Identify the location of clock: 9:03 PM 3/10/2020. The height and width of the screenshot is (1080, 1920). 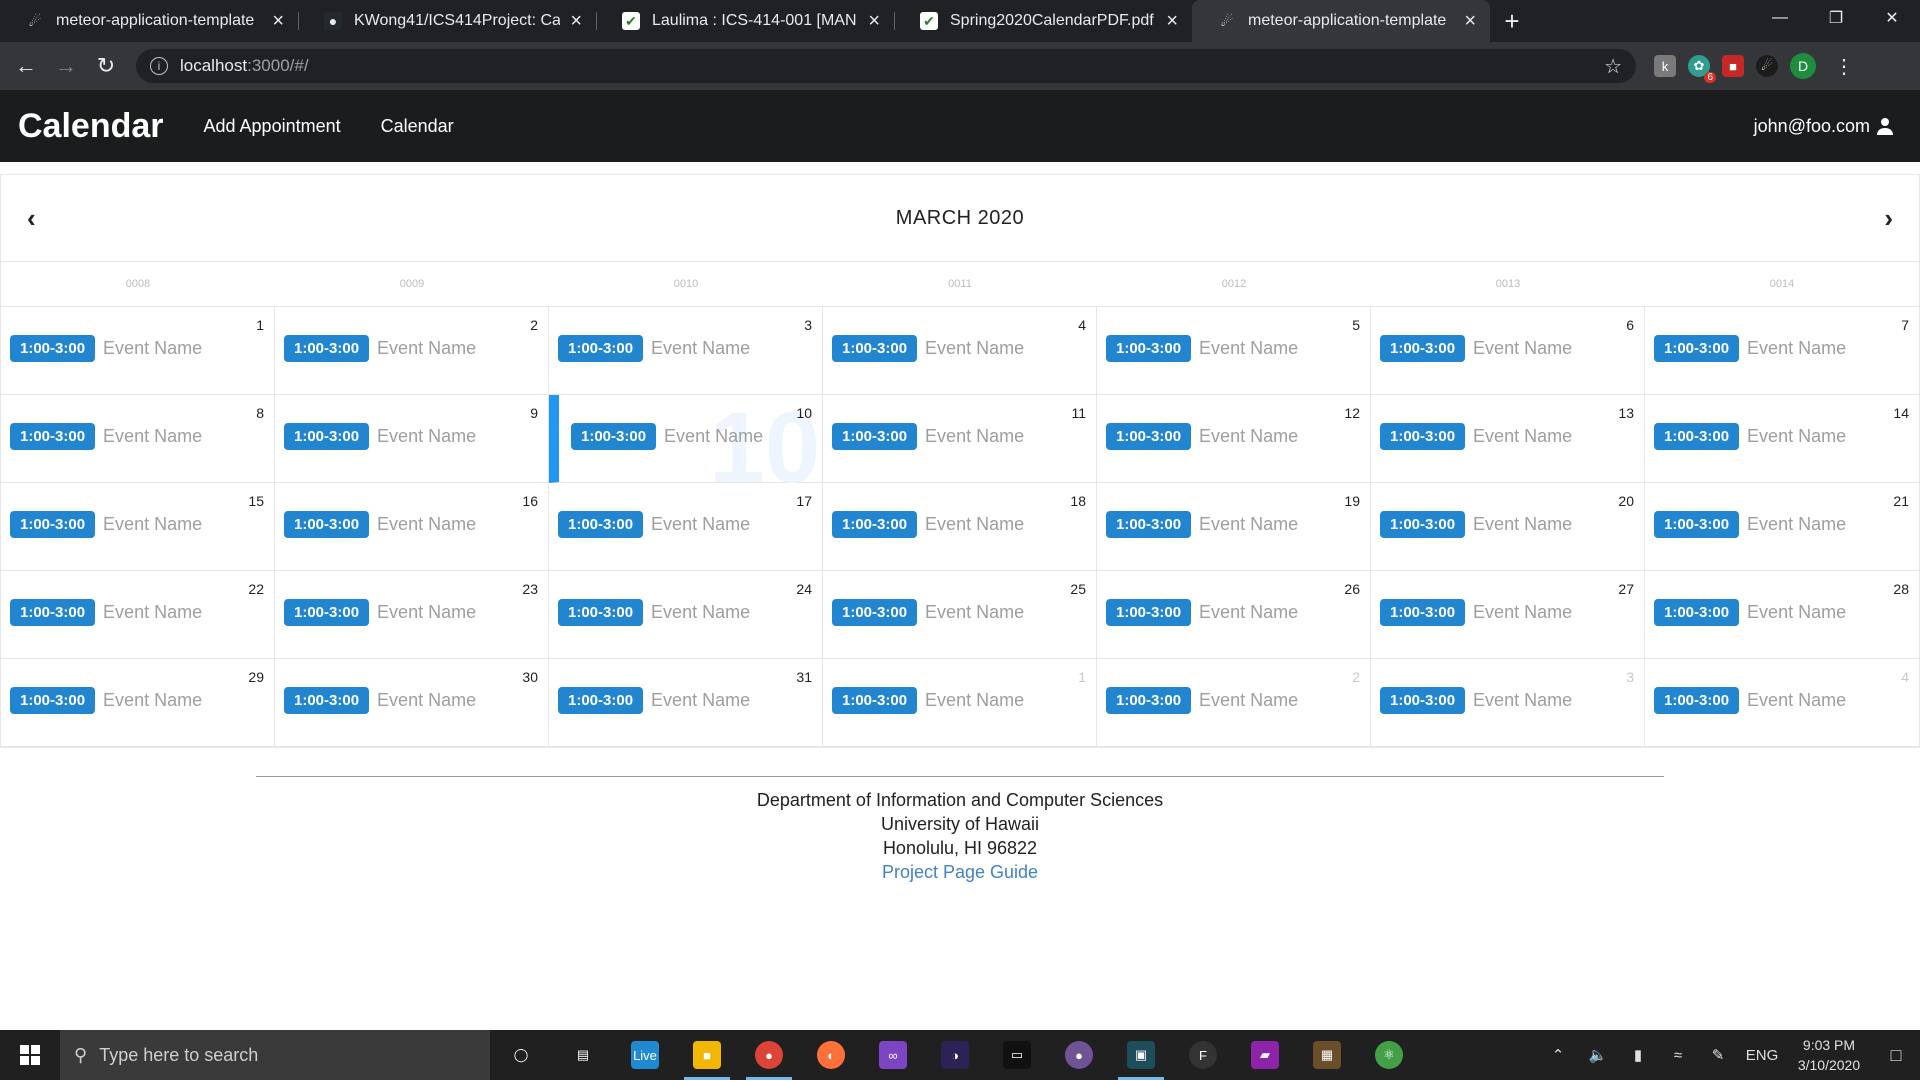
(1829, 1055).